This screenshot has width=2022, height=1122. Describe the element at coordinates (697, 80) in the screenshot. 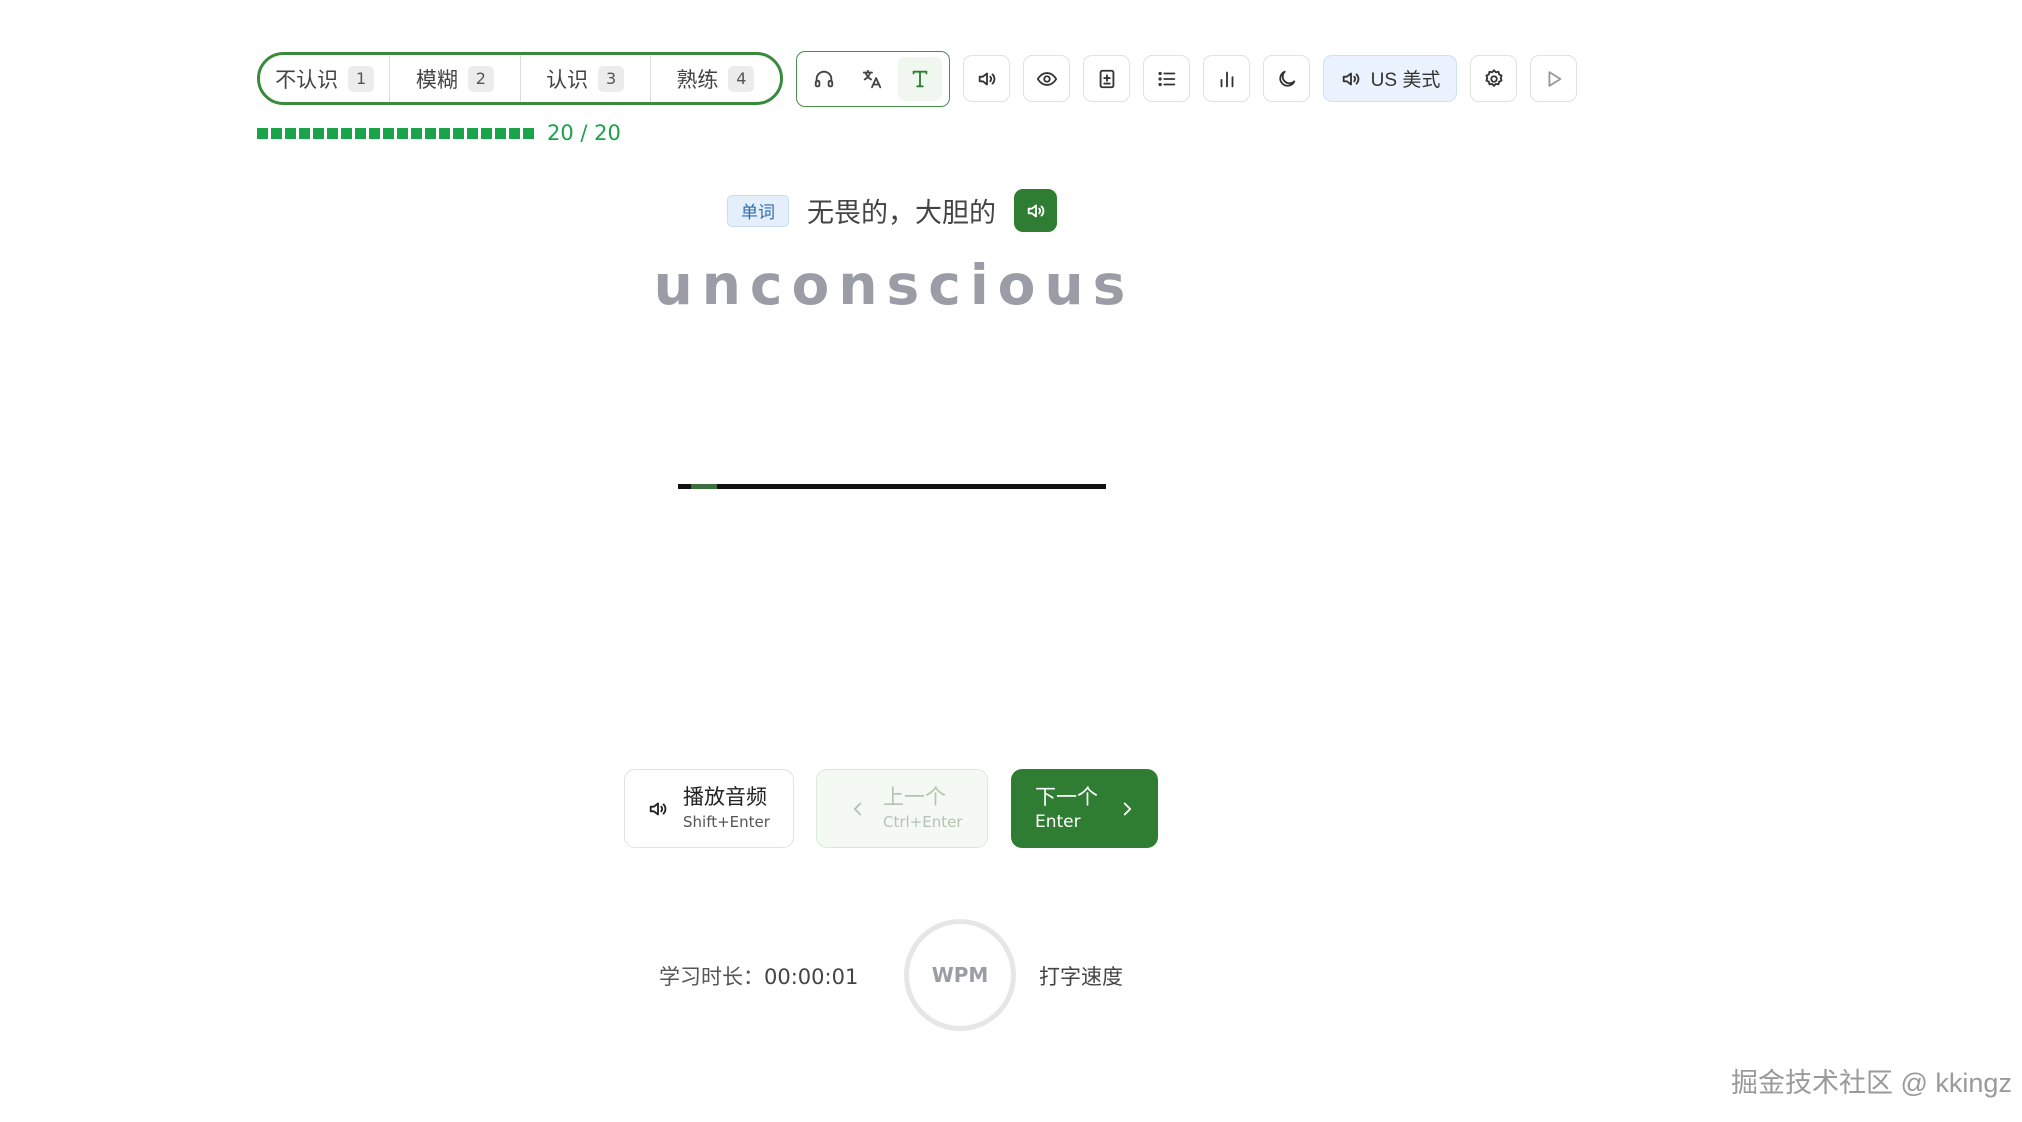

I see `rating-label: 熟练` at that location.